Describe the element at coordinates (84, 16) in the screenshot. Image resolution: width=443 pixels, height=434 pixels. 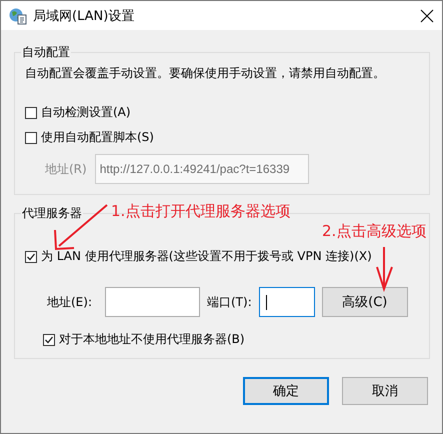
I see `window-title: 局域网(LAN)设置` at that location.